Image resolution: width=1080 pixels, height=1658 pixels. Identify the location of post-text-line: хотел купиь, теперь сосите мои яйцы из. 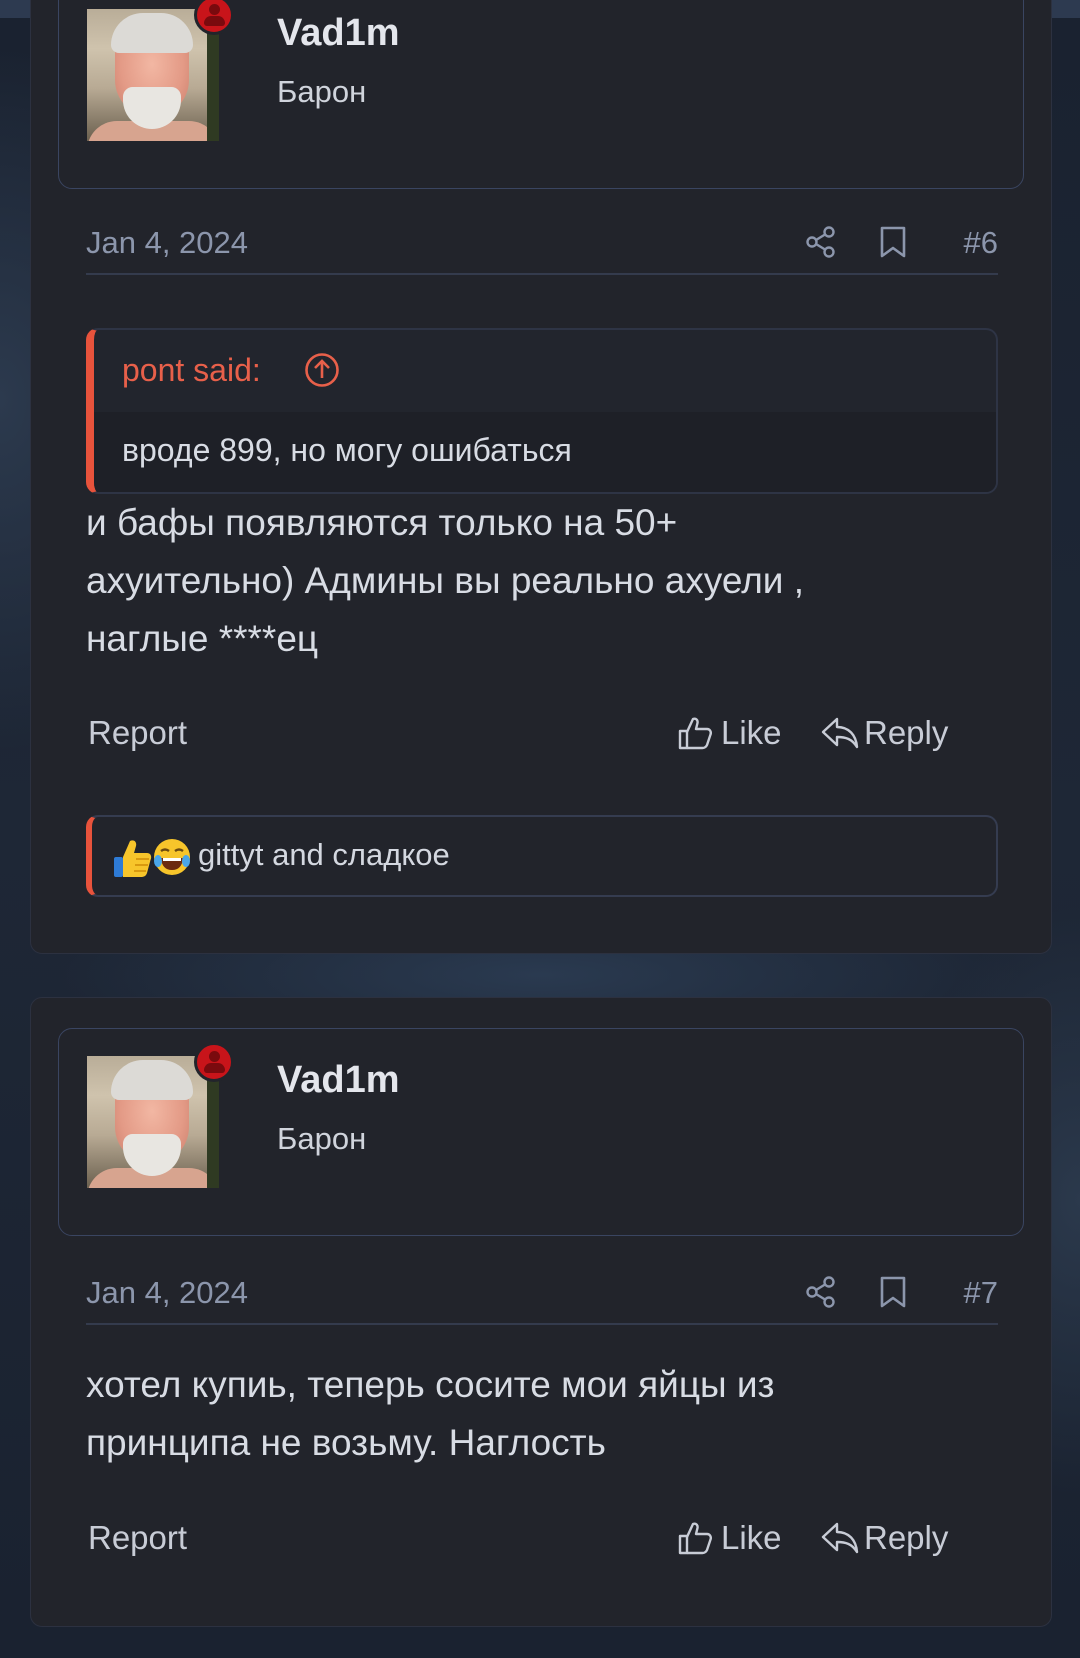
(430, 1384).